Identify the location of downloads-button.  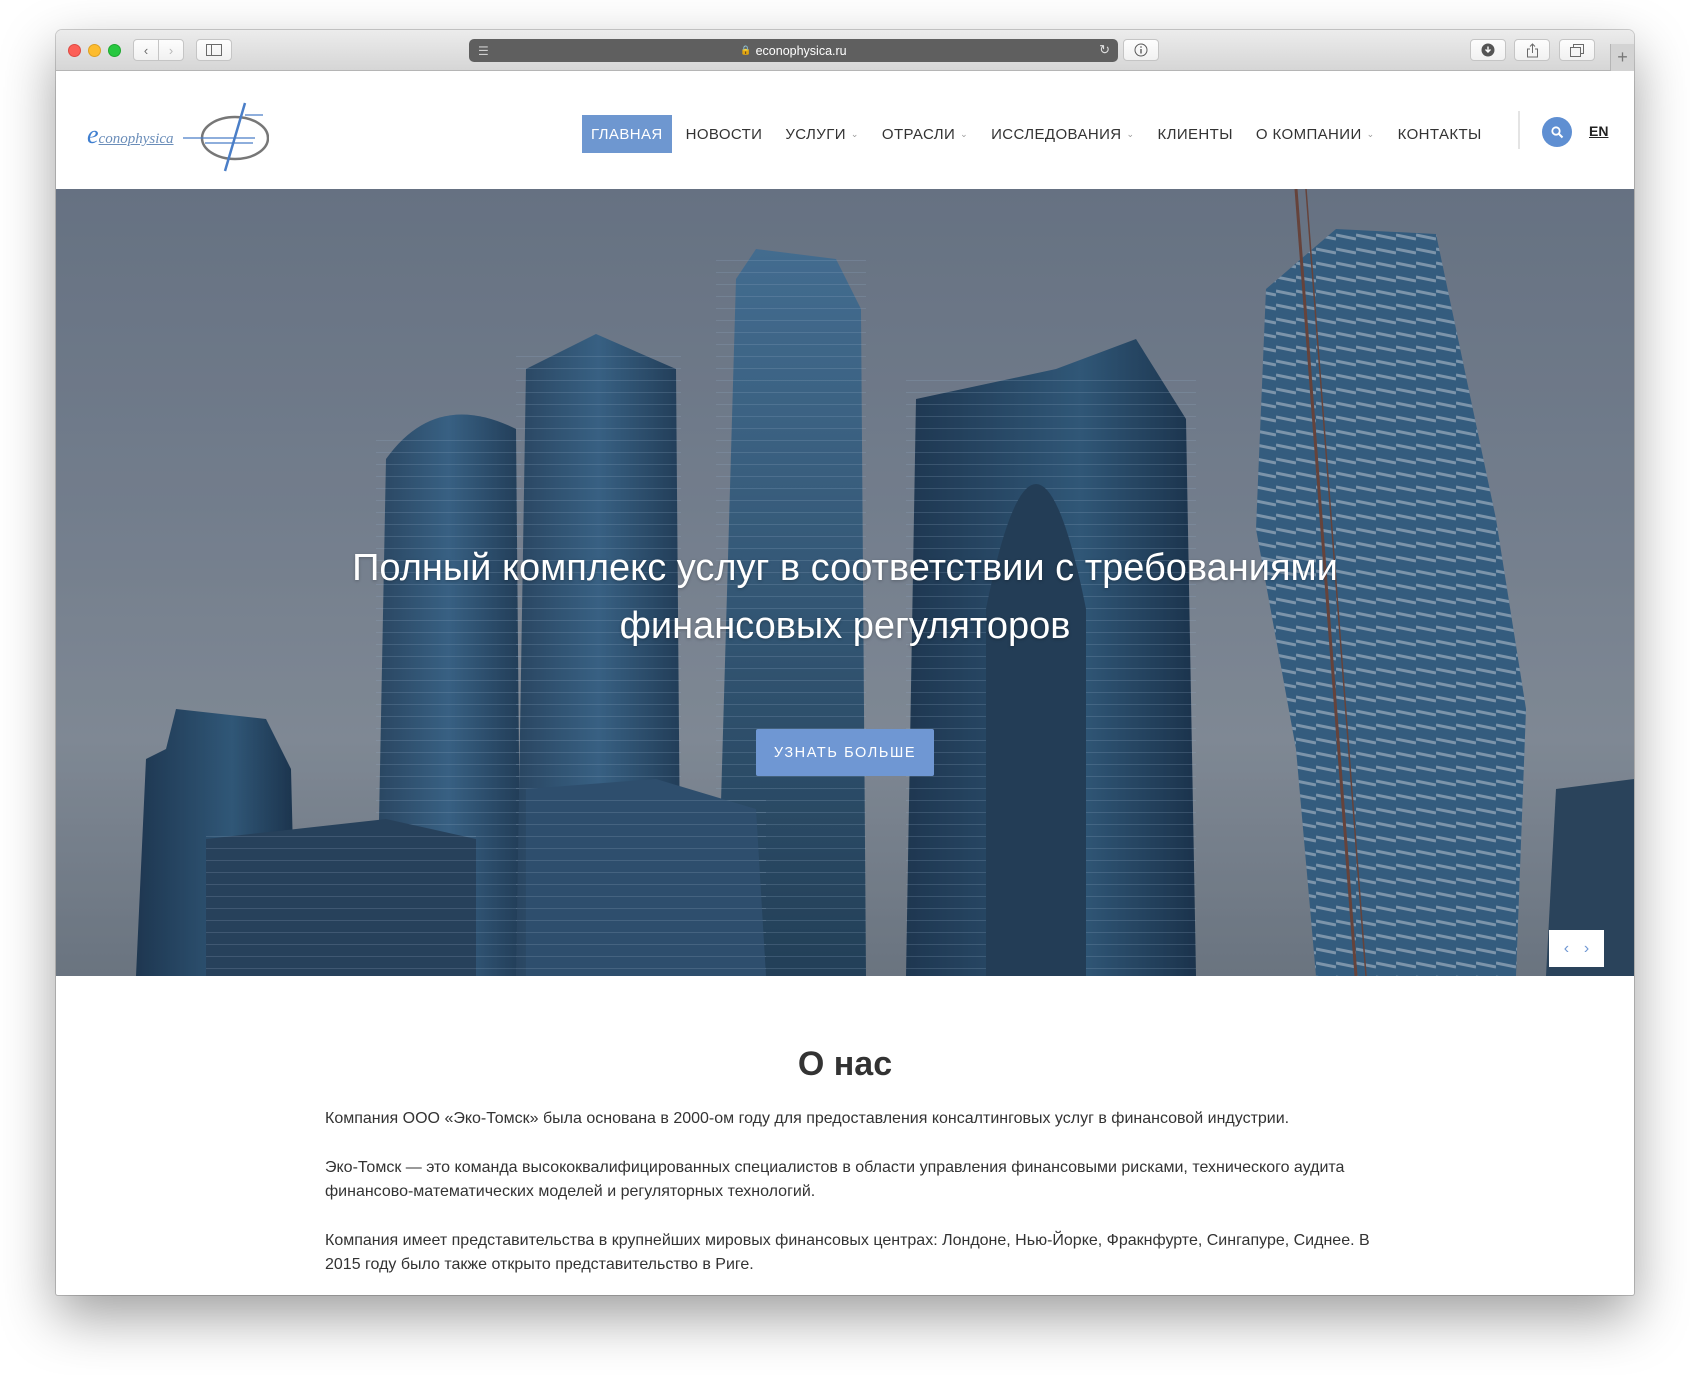
(1488, 50).